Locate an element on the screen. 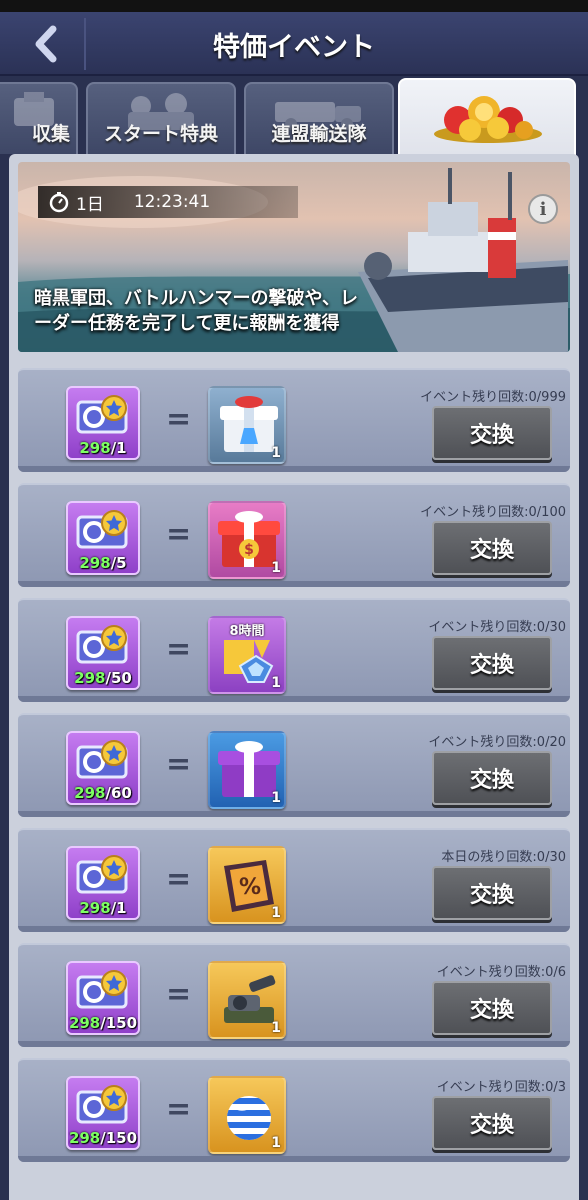  cost-count: 298/5 is located at coordinates (103, 563).